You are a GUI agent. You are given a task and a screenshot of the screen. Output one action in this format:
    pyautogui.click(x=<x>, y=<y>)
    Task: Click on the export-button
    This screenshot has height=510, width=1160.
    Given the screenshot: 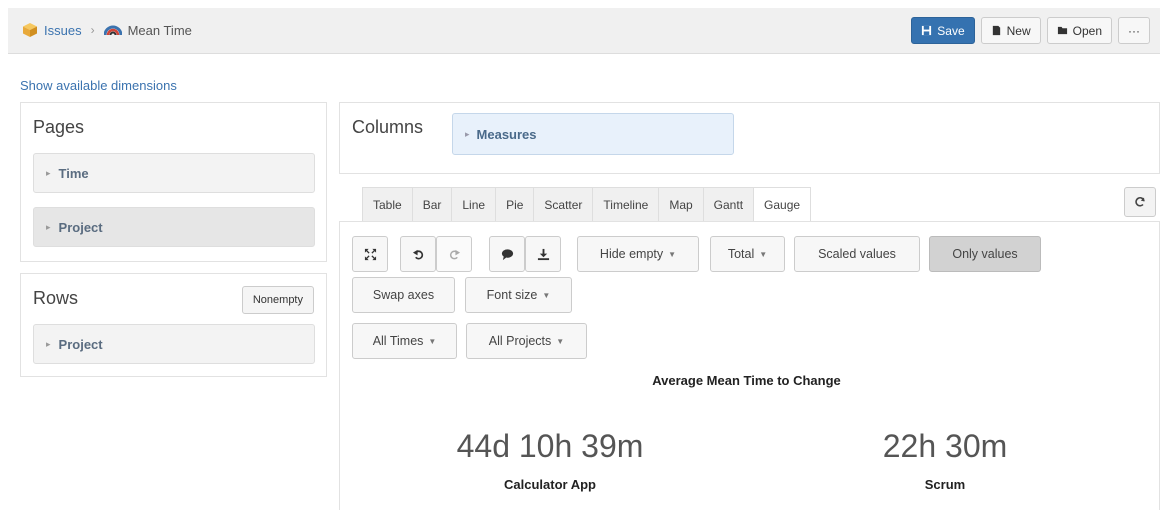 What is the action you would take?
    pyautogui.click(x=543, y=254)
    